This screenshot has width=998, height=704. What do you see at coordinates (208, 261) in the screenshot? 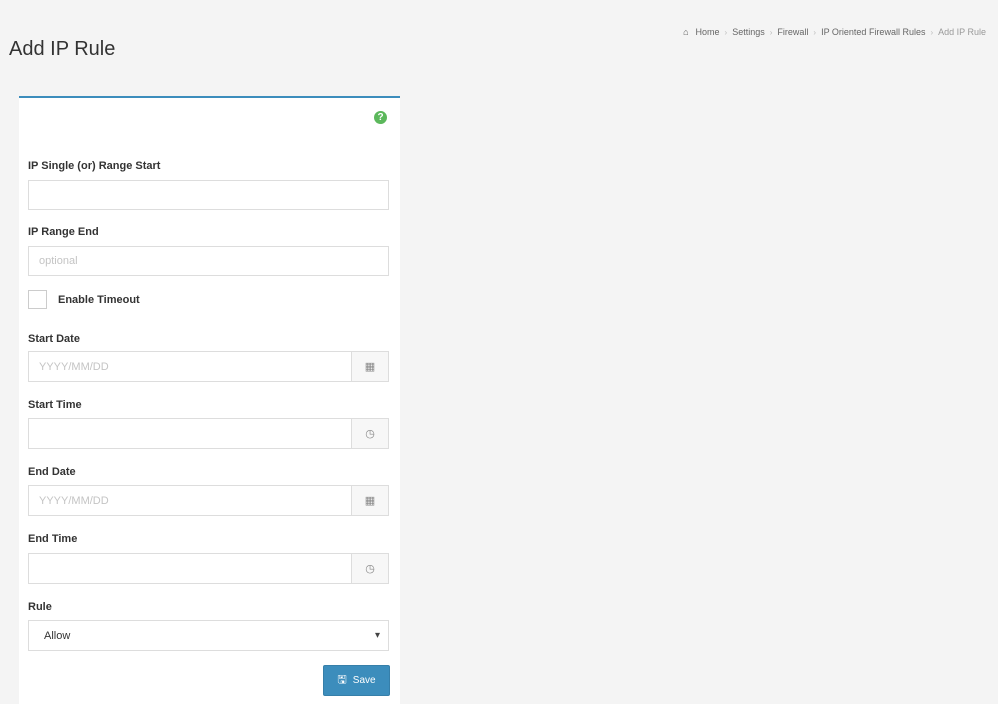
I see `ip-end-input` at bounding box center [208, 261].